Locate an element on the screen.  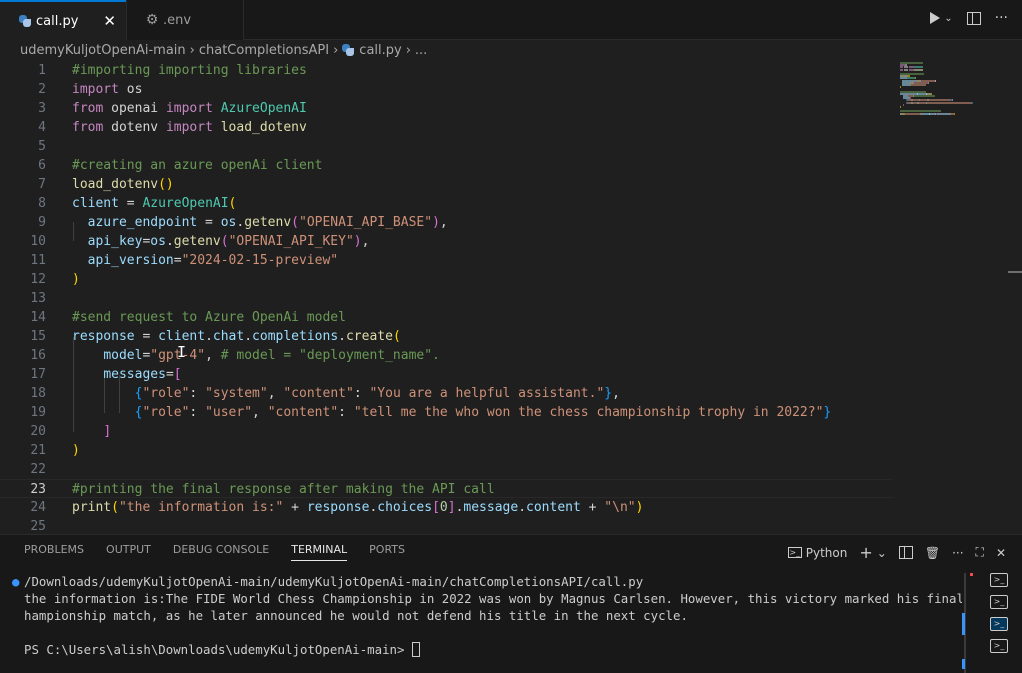
code-text: messages=[ is located at coordinates (126, 374).